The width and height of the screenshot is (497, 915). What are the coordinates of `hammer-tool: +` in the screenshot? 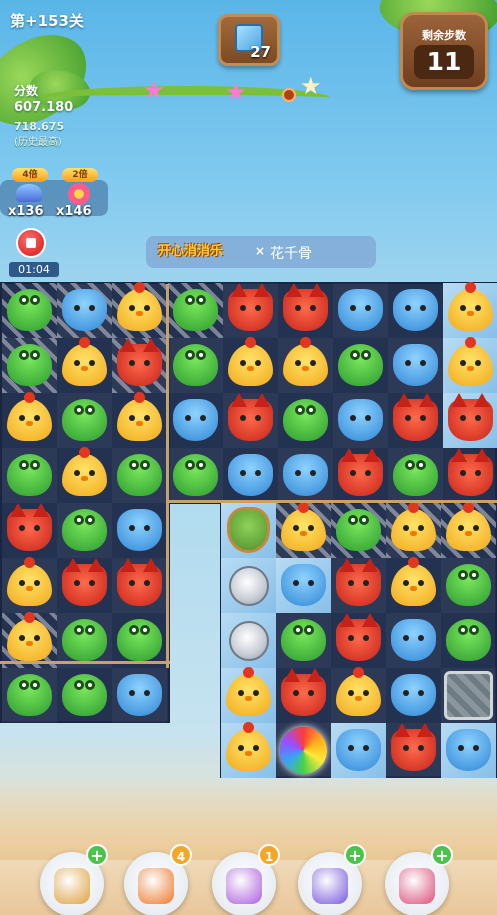 It's located at (419, 879).